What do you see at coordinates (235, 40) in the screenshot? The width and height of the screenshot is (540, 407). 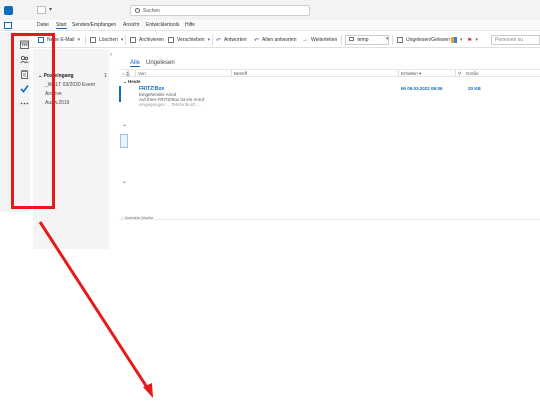 I see `reply-label: Antworten` at bounding box center [235, 40].